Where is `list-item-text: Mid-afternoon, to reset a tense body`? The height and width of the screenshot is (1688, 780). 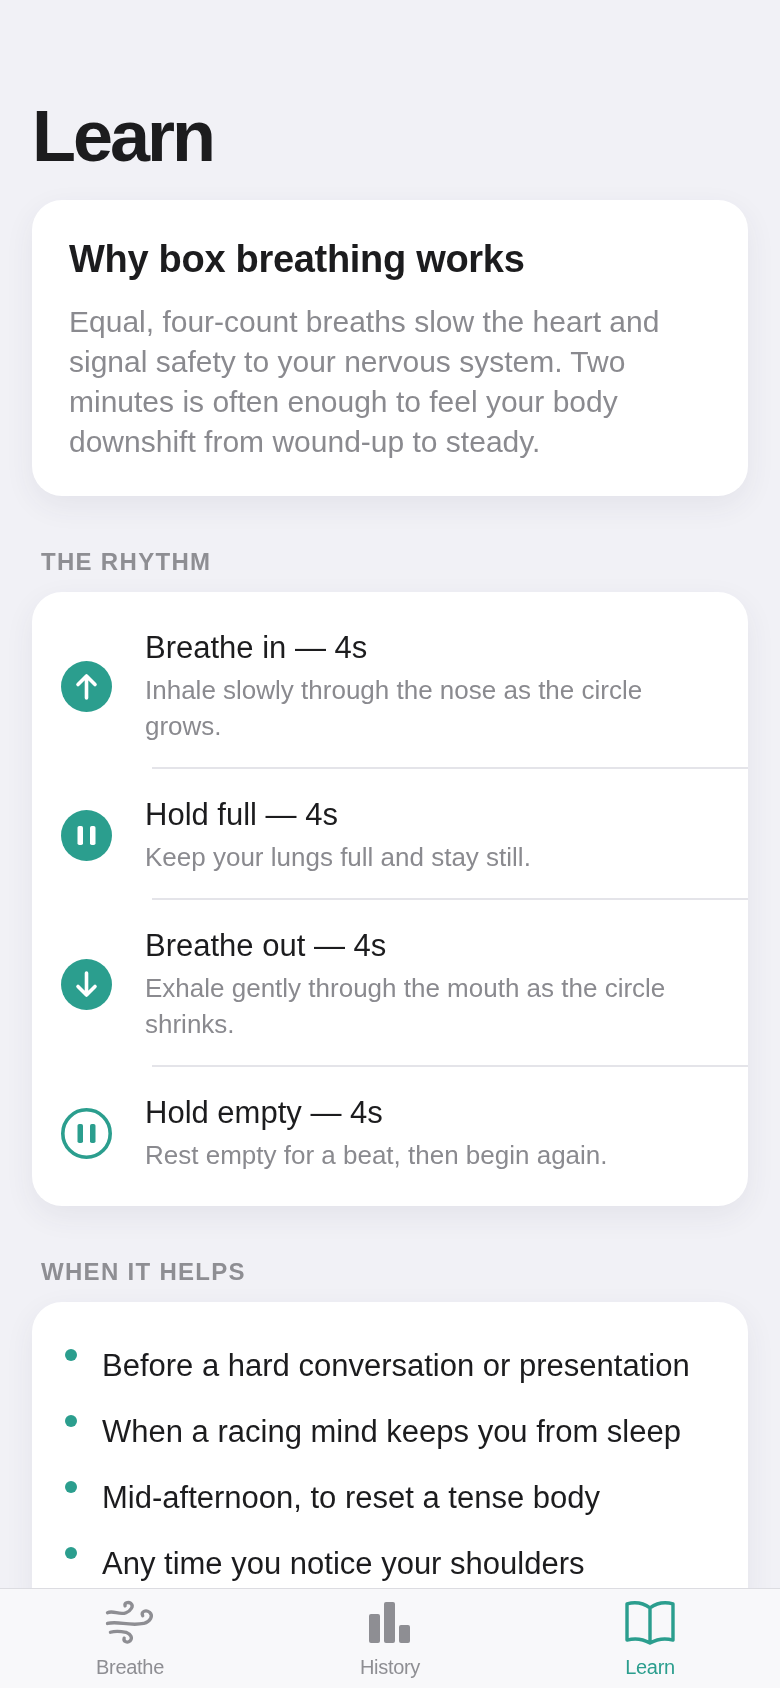
list-item-text: Mid-afternoon, to reset a tense body is located at coordinates (351, 1498).